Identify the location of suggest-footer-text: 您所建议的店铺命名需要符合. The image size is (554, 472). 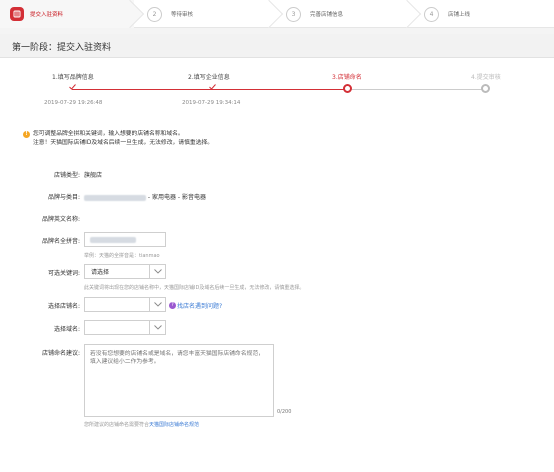
(117, 425).